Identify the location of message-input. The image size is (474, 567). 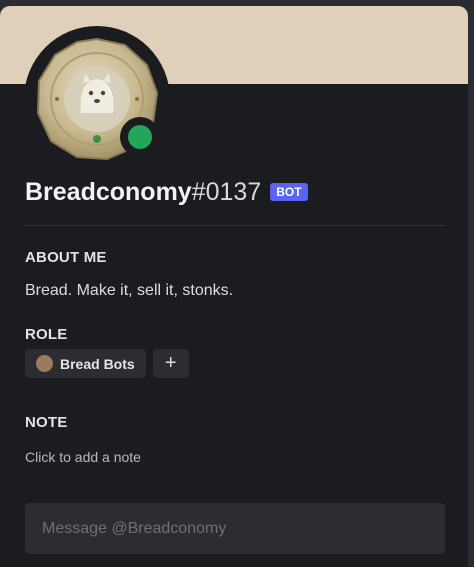
(235, 528).